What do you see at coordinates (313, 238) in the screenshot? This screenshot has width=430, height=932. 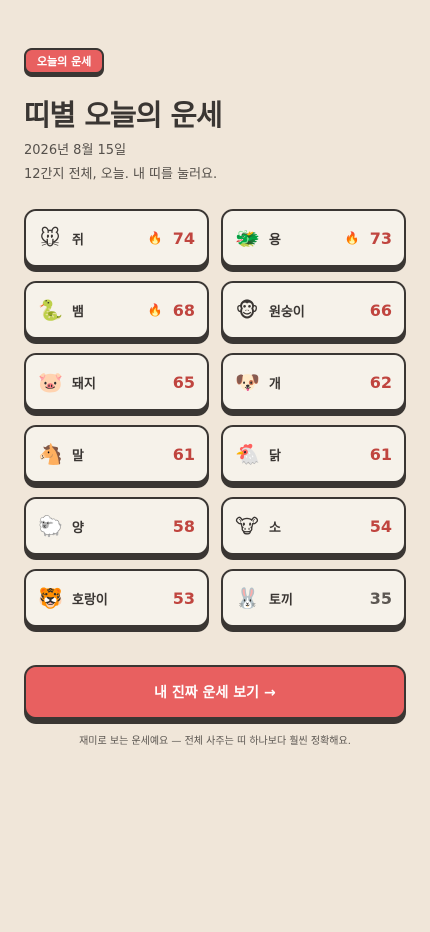 I see `zodiac-card-dragon: 🐲 용 🔥 73` at bounding box center [313, 238].